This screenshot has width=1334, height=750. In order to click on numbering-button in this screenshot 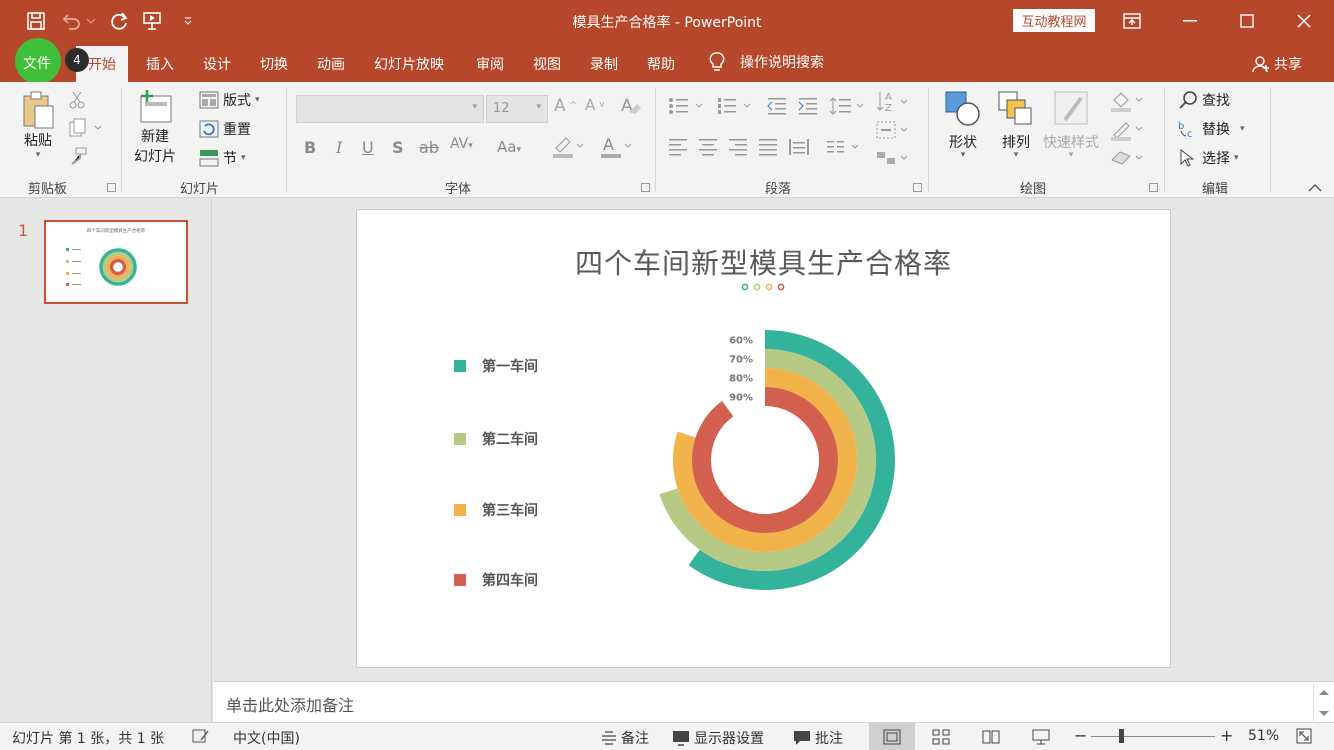, I will do `click(734, 106)`.